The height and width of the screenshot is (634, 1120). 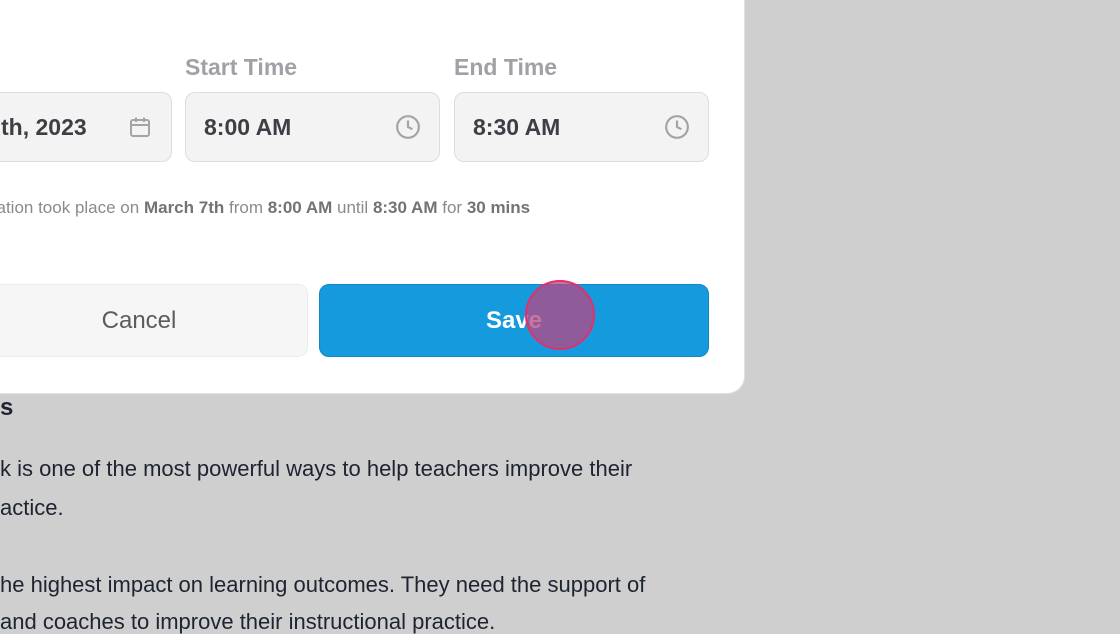 What do you see at coordinates (32, 507) in the screenshot?
I see `article-paragraph-line: actice.` at bounding box center [32, 507].